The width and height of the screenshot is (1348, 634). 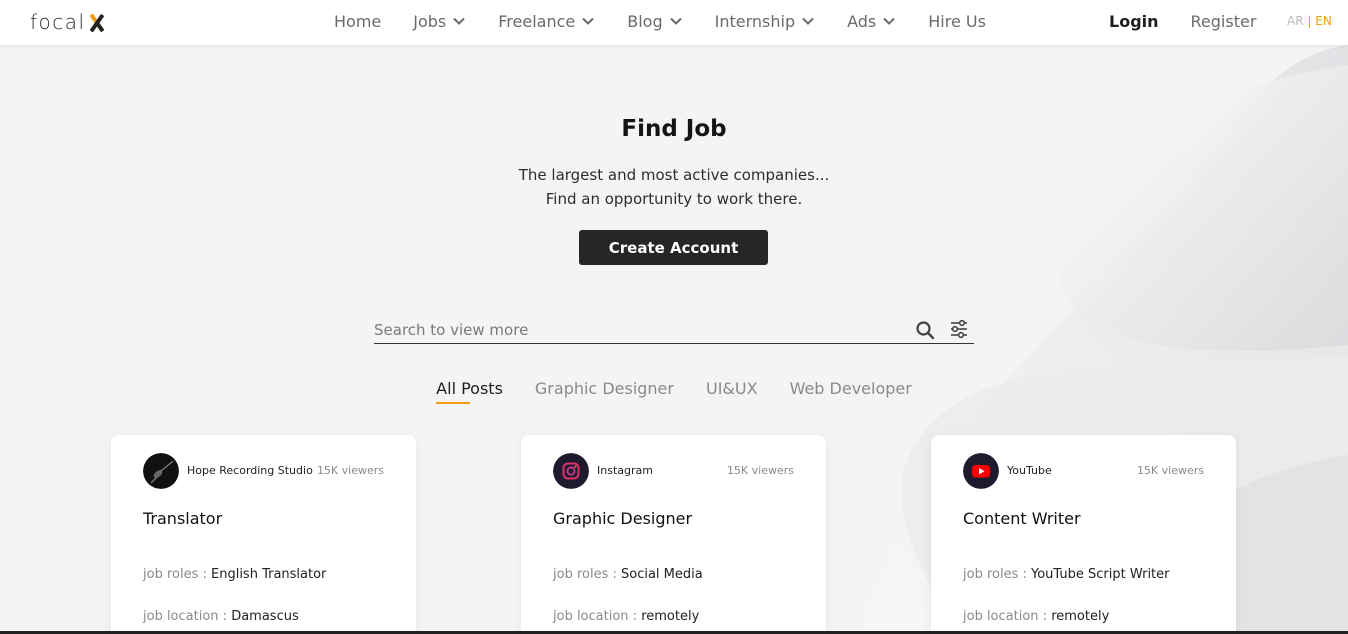 I want to click on job-roles-row: job roles : YouTube Script Writer, so click(x=1066, y=574).